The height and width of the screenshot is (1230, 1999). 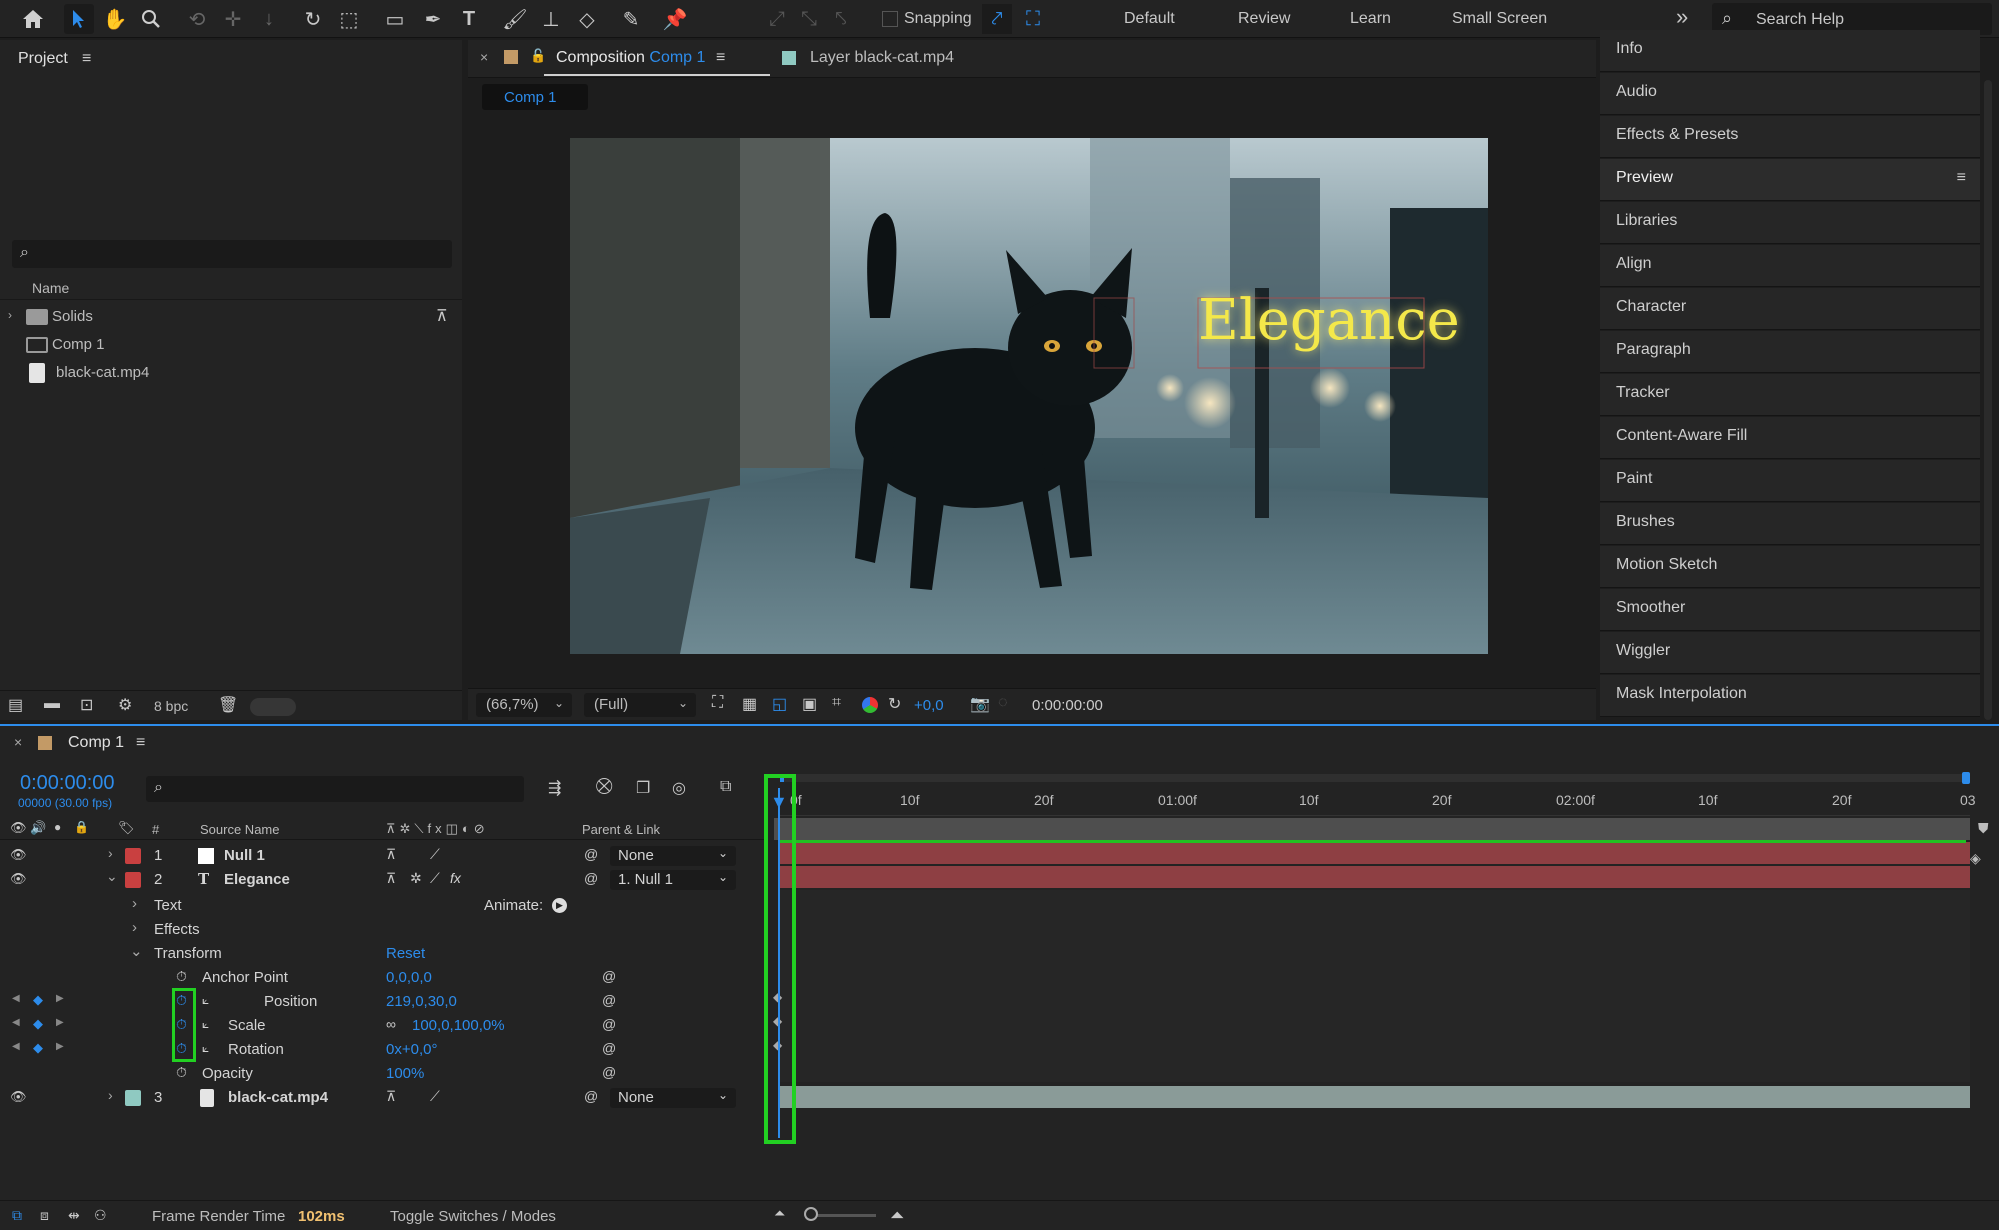 I want to click on zoom-in-icon: ⏶, so click(x=897, y=1215).